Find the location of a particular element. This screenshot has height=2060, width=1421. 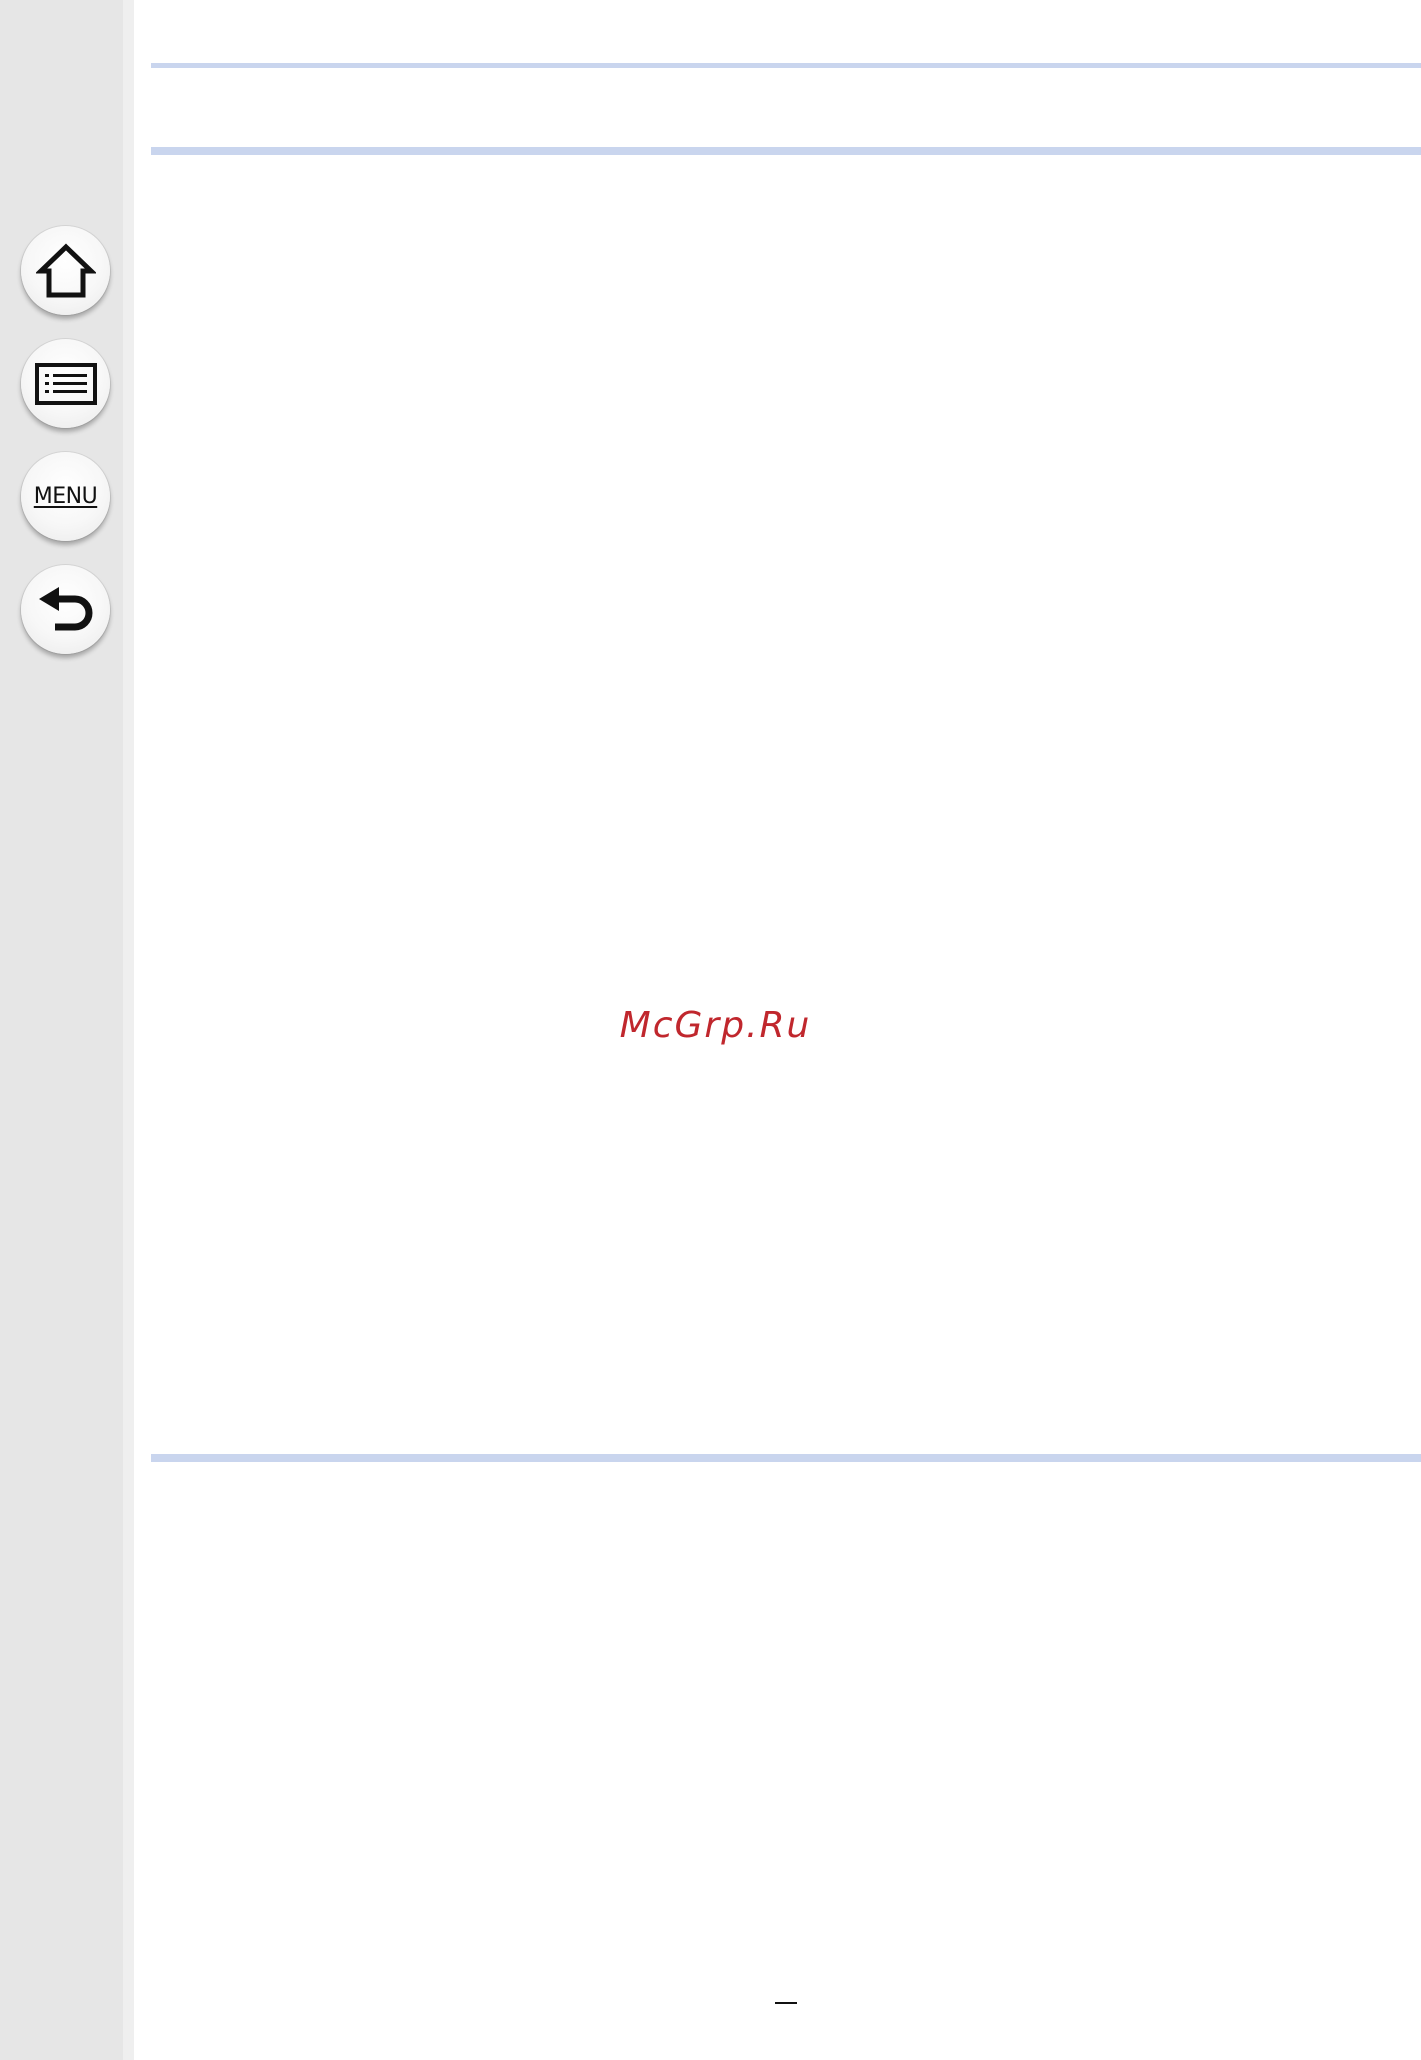

home-icon is located at coordinates (65, 270).